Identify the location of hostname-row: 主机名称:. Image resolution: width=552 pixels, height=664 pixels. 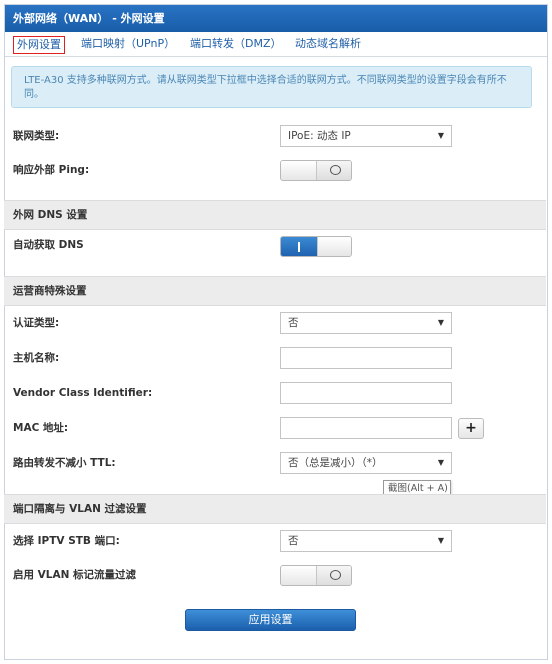
(275, 358).